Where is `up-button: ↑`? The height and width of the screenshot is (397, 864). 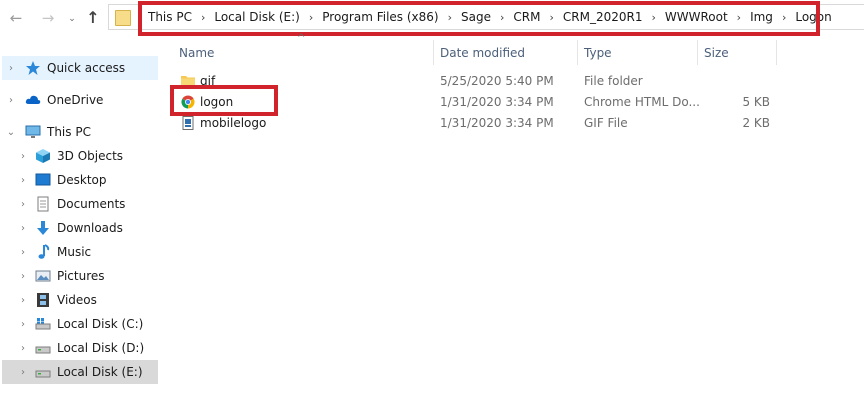 up-button: ↑ is located at coordinates (93, 18).